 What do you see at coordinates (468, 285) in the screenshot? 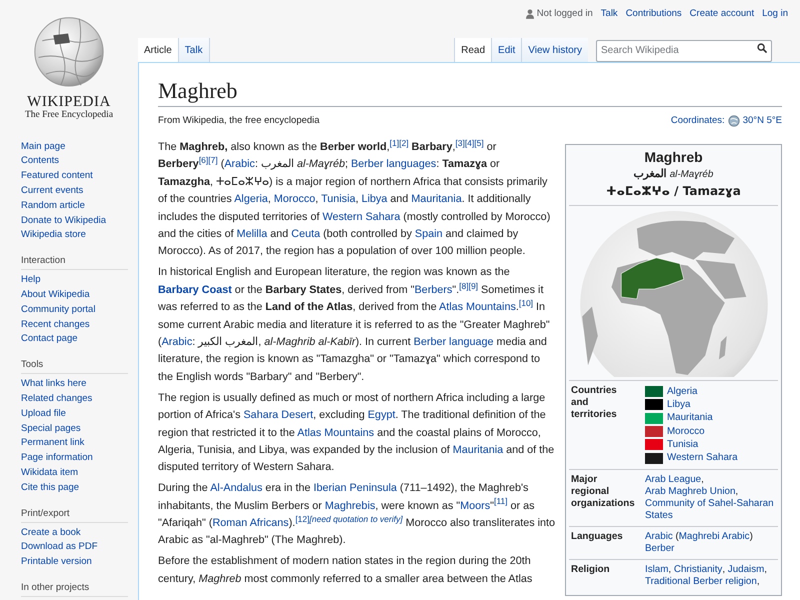
I see `citation-link: [8][9]` at bounding box center [468, 285].